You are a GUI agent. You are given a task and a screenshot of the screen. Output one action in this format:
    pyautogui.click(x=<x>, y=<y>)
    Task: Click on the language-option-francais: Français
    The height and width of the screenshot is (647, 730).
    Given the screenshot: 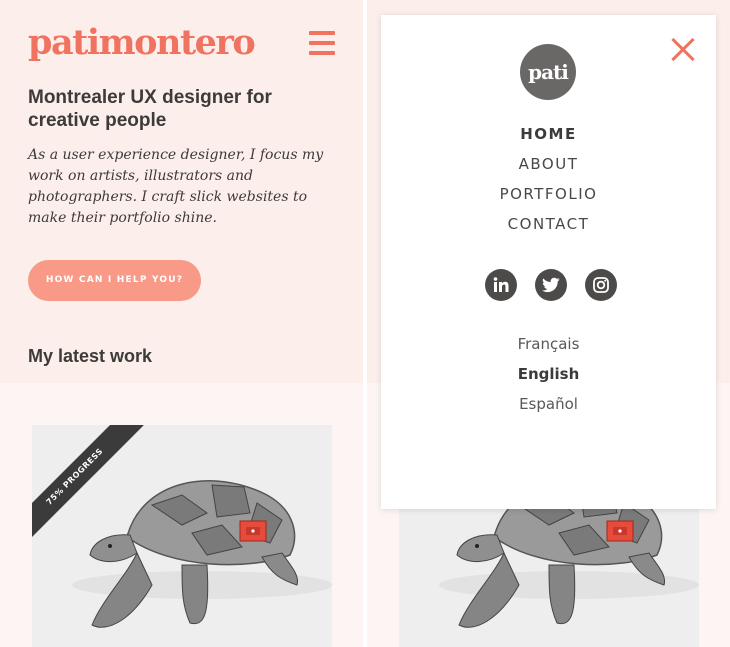 What is the action you would take?
    pyautogui.click(x=548, y=344)
    